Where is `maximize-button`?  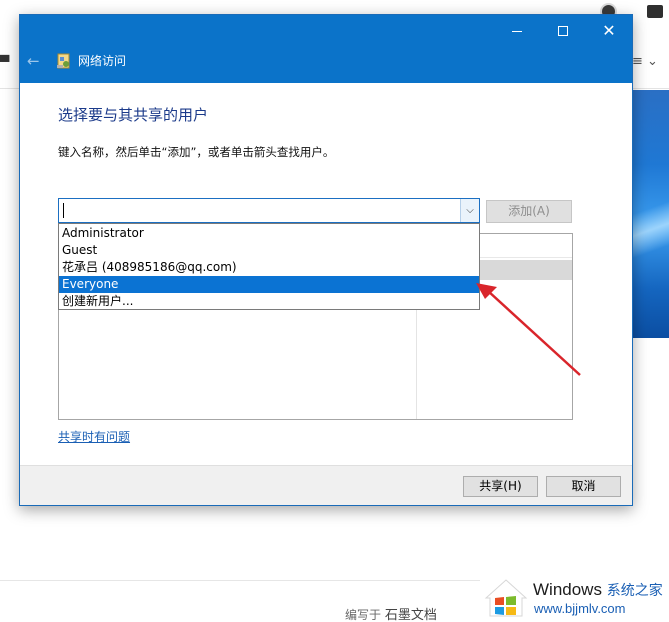
maximize-button is located at coordinates (563, 31).